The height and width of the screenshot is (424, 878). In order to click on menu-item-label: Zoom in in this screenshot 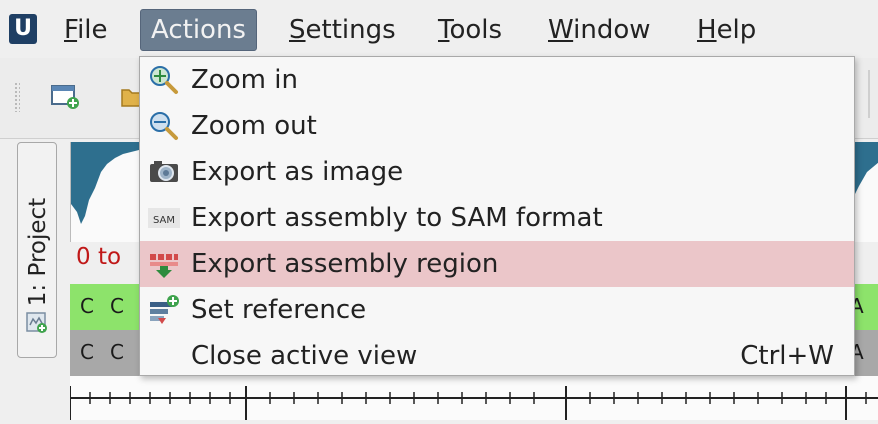, I will do `click(244, 80)`.